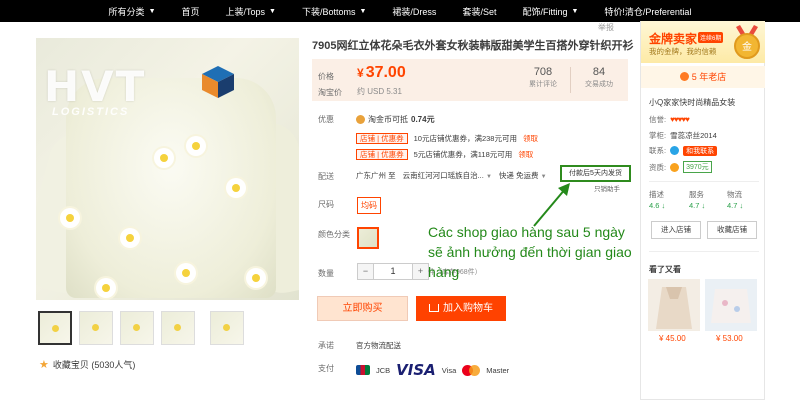 The width and height of the screenshot is (800, 400). I want to click on coin-deduction: 淘金币可抵 0.74元, so click(395, 119).